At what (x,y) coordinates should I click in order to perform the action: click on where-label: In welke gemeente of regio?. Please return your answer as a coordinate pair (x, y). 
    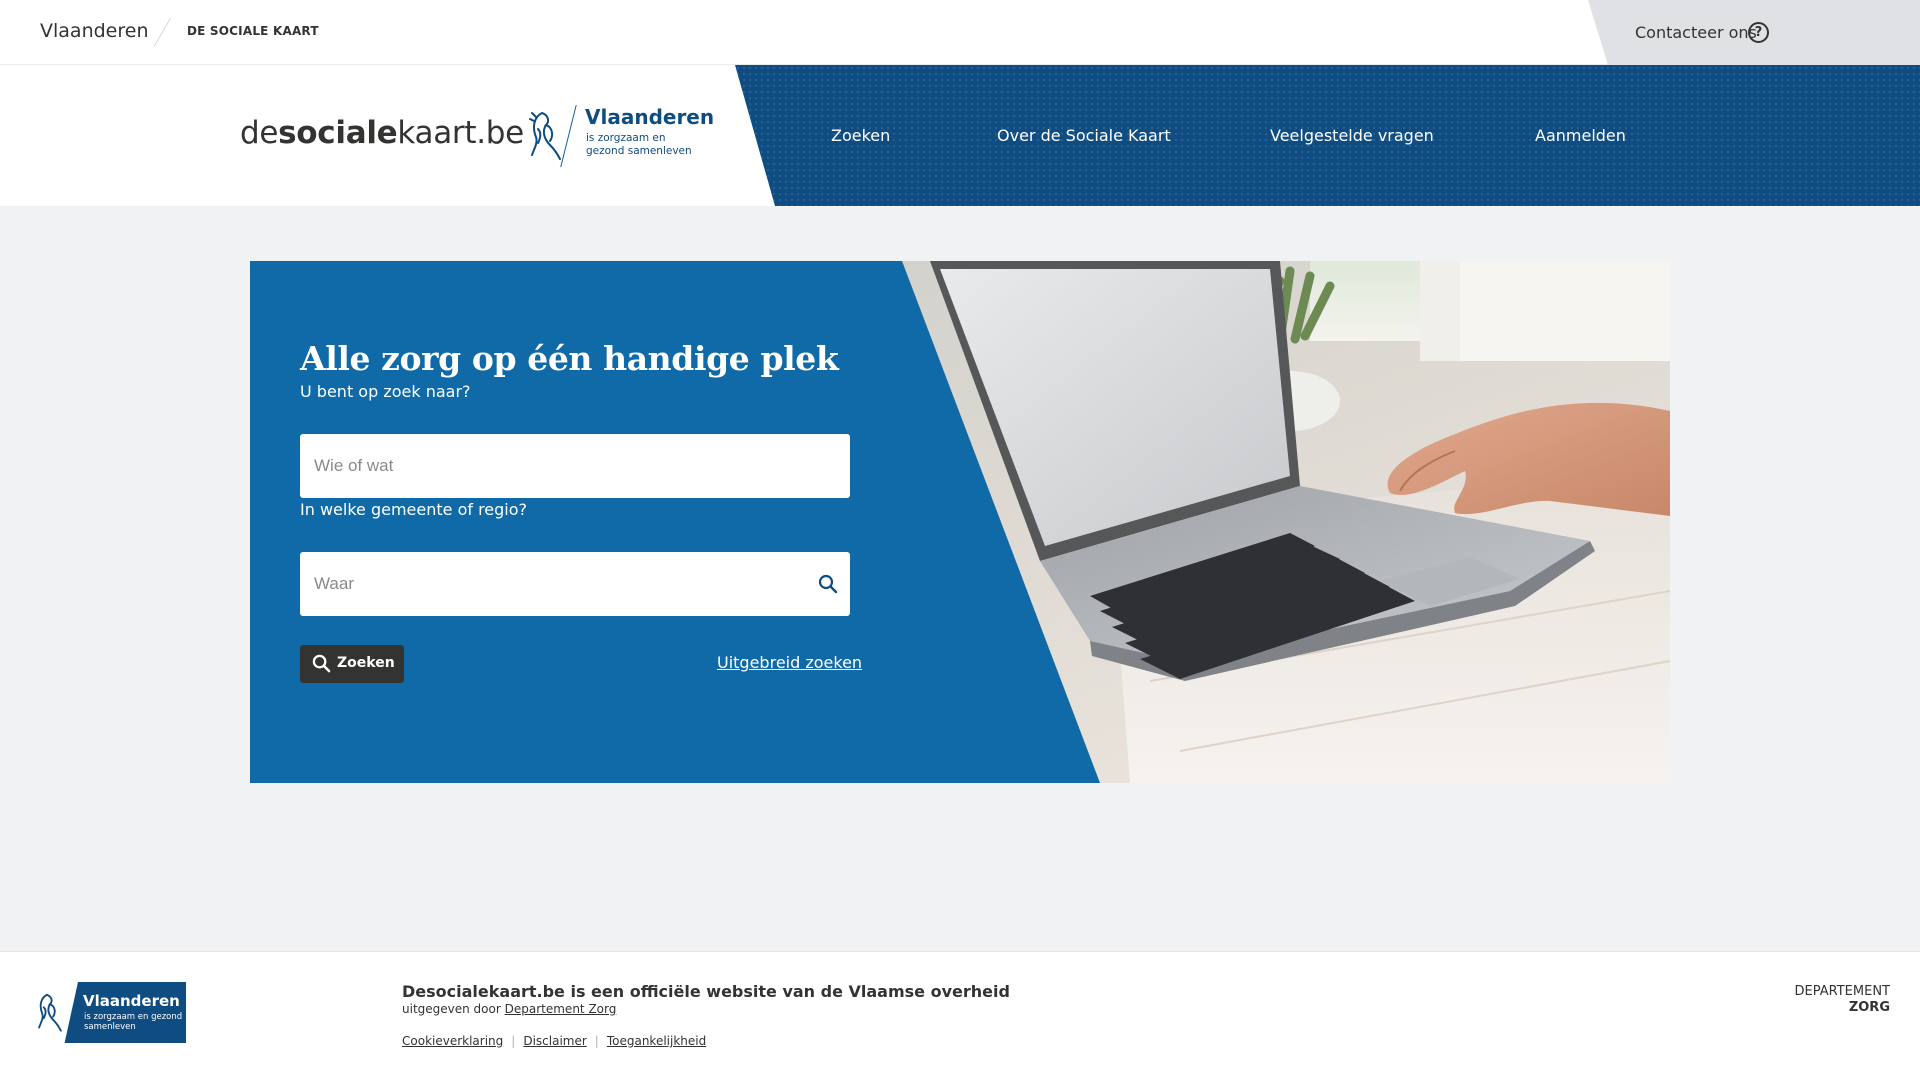
    Looking at the image, I should click on (414, 509).